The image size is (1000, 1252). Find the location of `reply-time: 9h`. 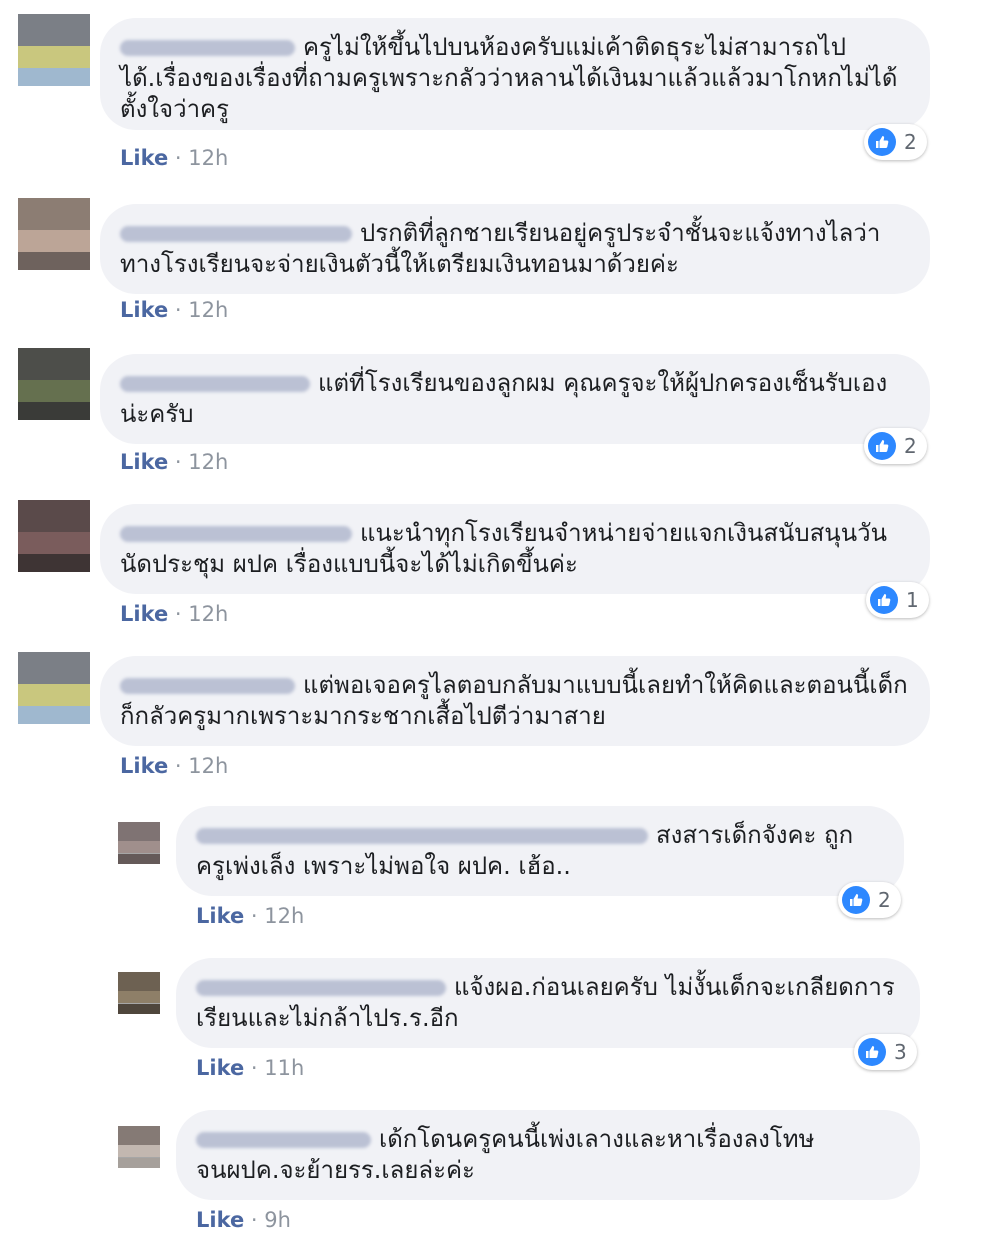

reply-time: 9h is located at coordinates (277, 1220).